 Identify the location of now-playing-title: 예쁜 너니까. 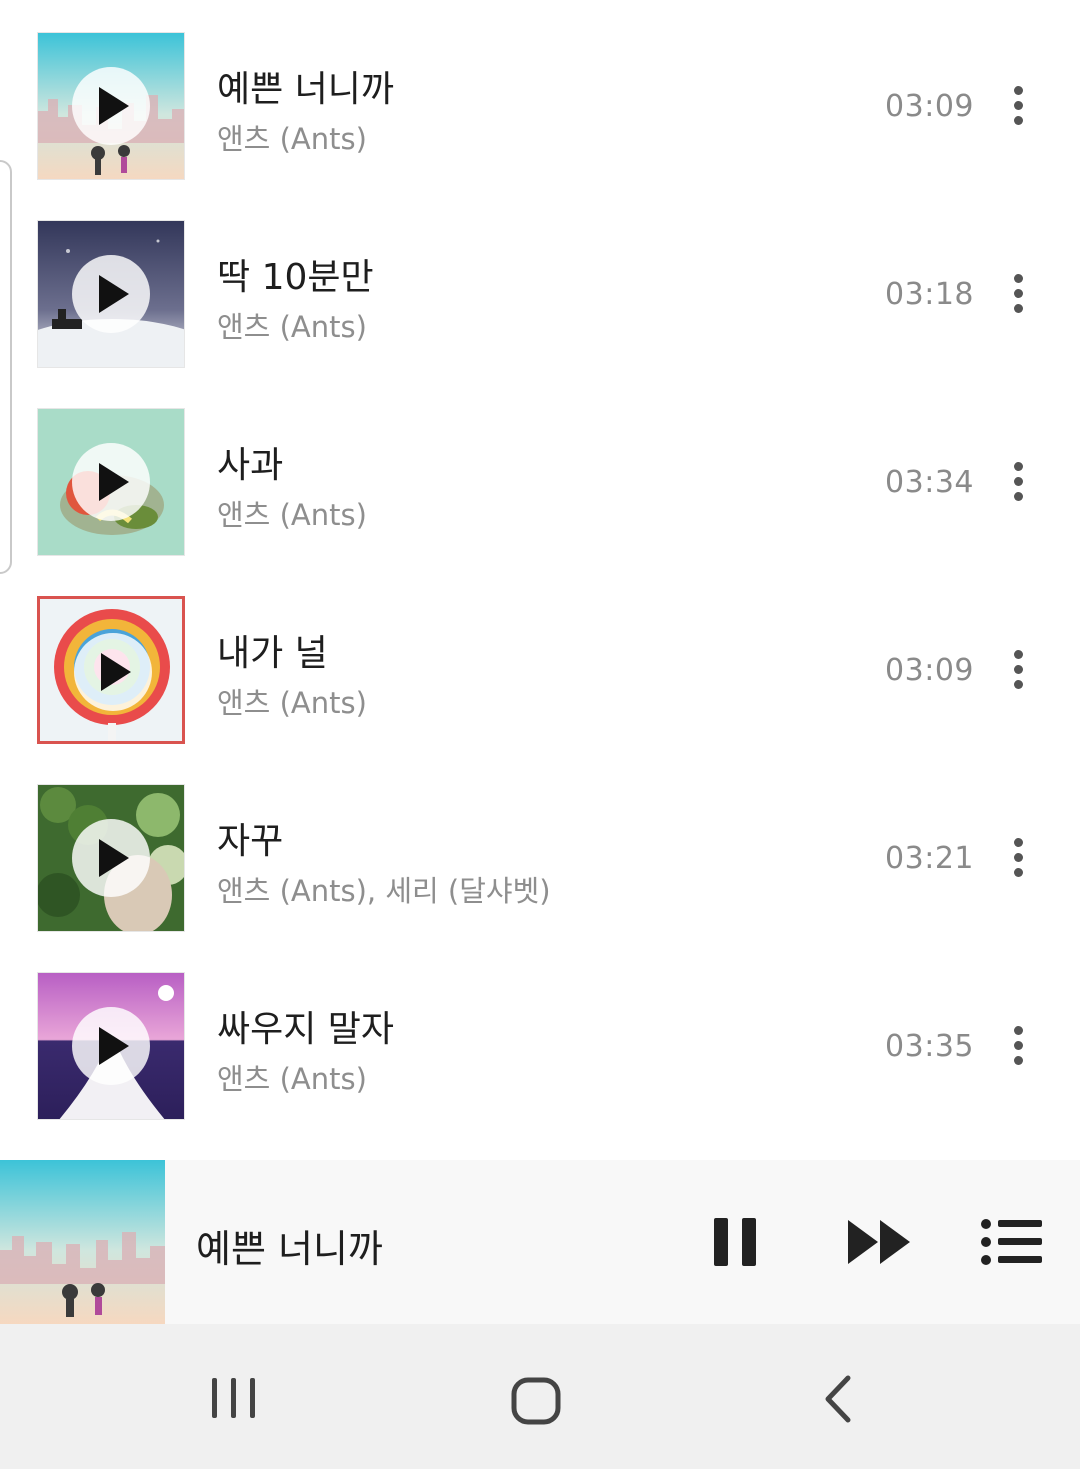
(289, 1249).